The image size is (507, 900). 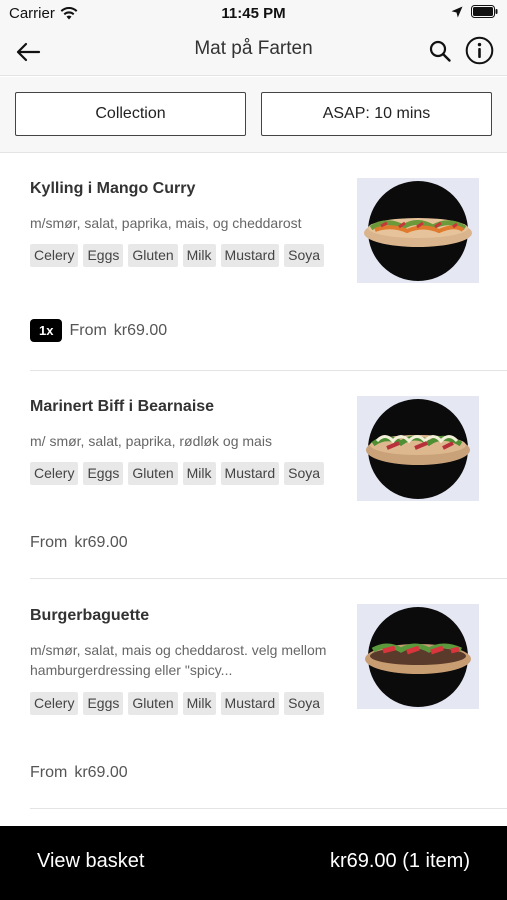 What do you see at coordinates (91, 861) in the screenshot?
I see `view-basket-label: View basket` at bounding box center [91, 861].